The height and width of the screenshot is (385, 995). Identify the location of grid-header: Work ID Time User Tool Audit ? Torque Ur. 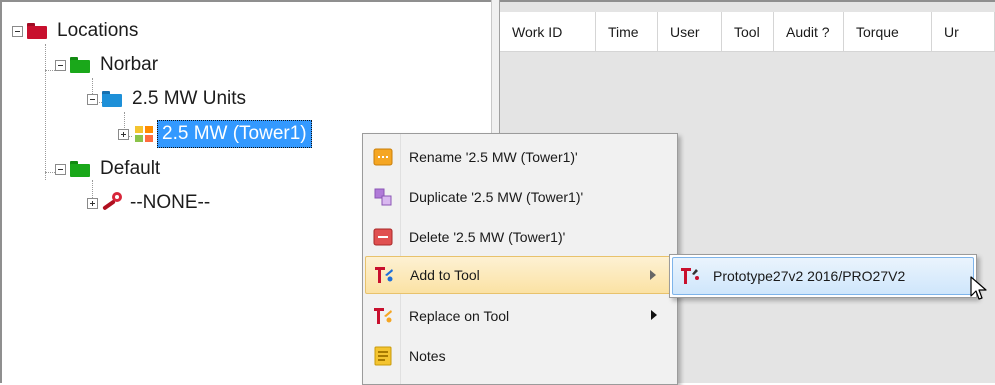
(747, 32).